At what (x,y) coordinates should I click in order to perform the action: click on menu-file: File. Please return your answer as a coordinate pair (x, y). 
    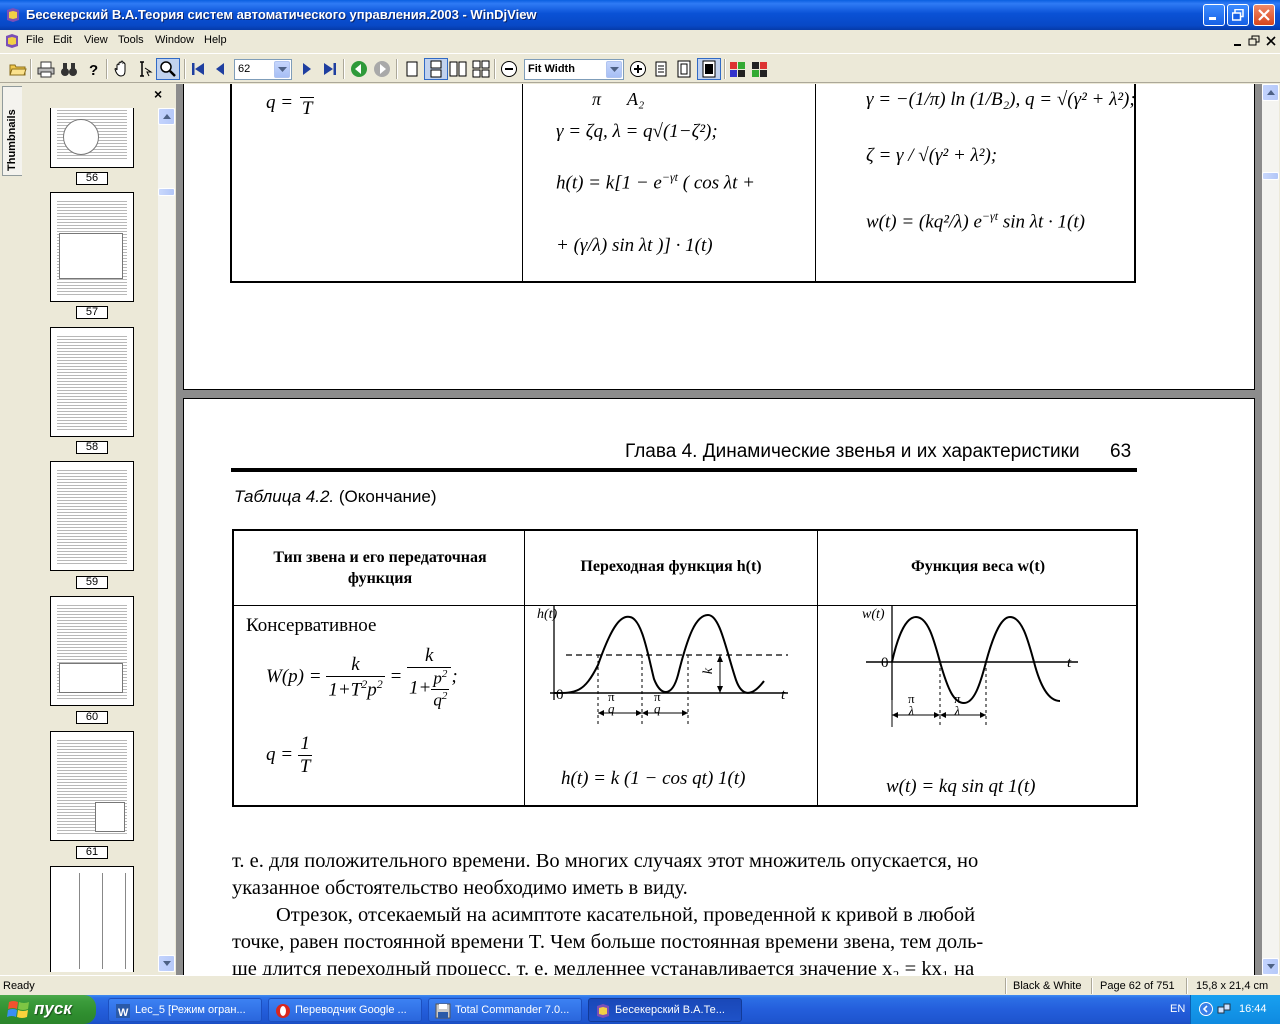
    Looking at the image, I should click on (35, 40).